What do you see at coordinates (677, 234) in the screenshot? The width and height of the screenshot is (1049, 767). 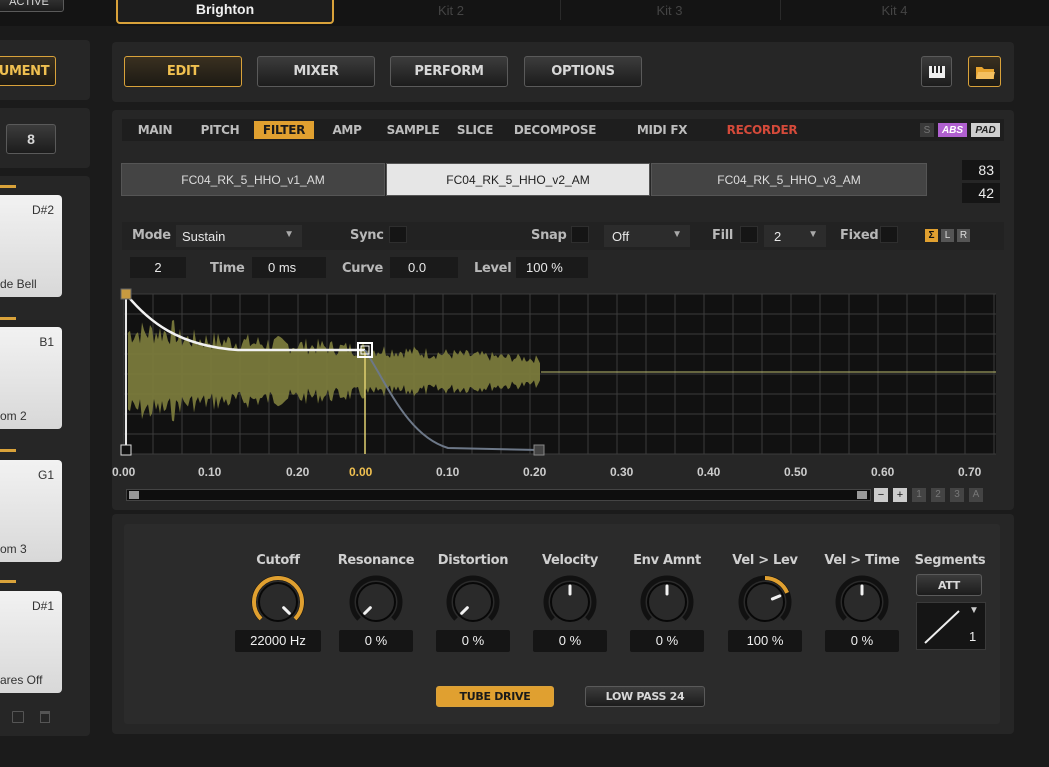 I see `chevron-down-icon: ▼` at bounding box center [677, 234].